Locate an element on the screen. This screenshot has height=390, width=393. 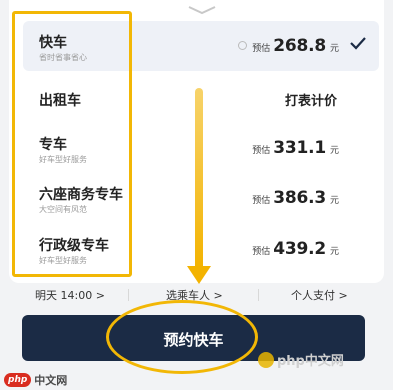
check-icon is located at coordinates (358, 43).